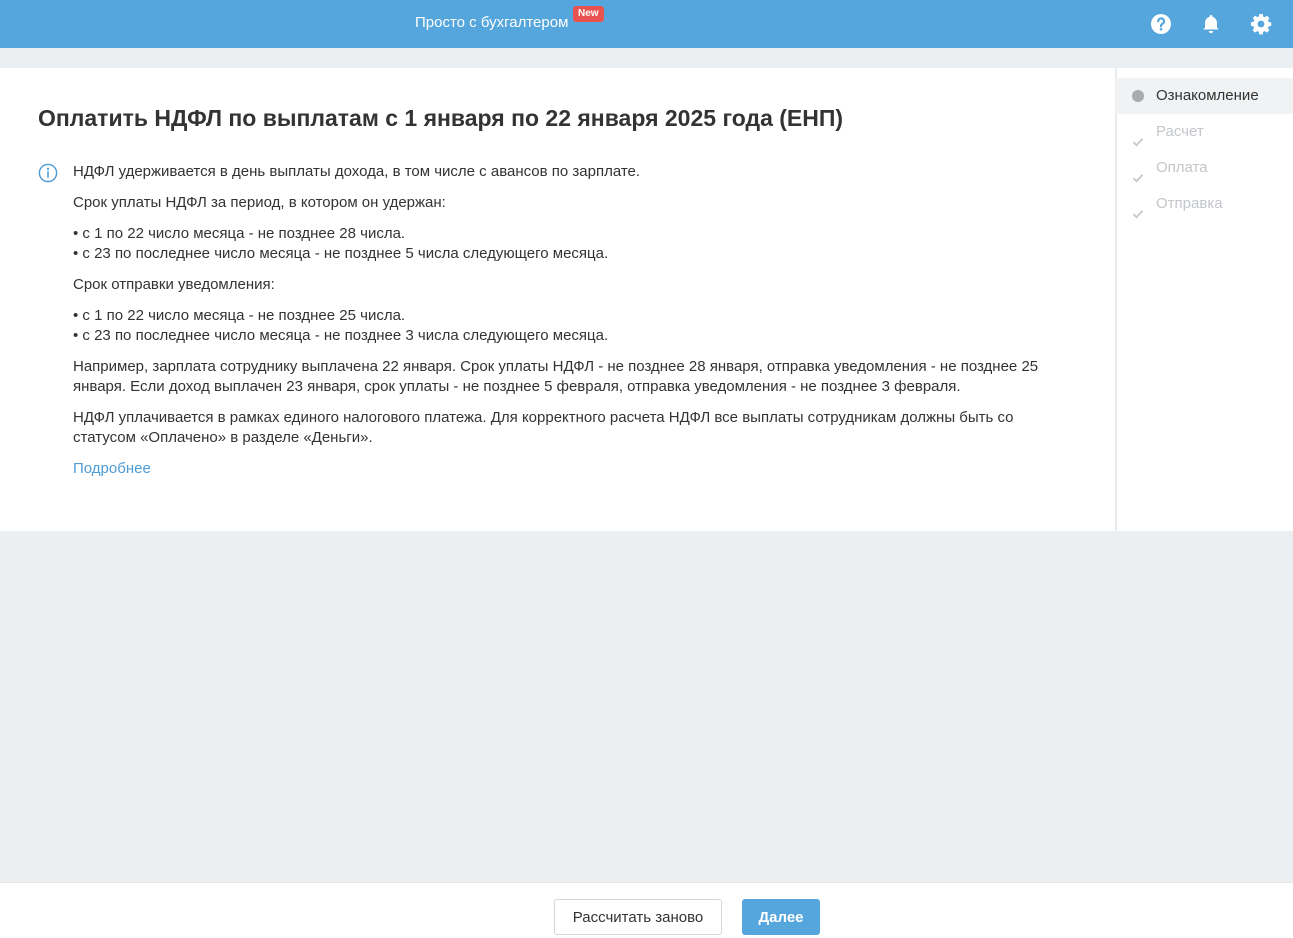  I want to click on help-icon, so click(1161, 24).